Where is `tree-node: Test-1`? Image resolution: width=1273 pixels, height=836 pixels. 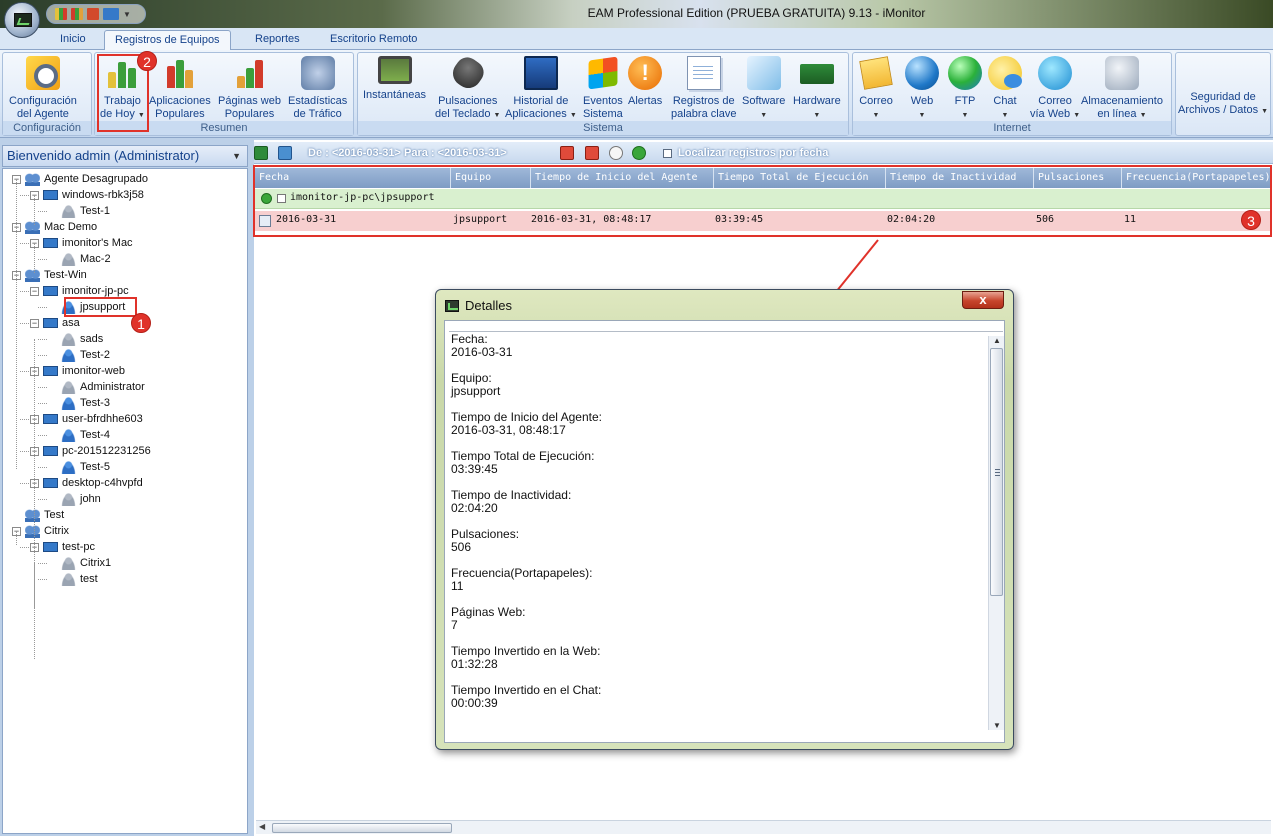
tree-node: Test-1 is located at coordinates (79, 211).